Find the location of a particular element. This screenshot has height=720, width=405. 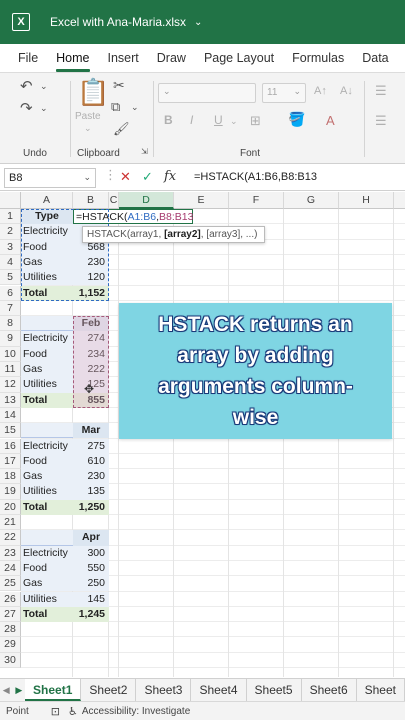

sheet-next-icon: ▶ is located at coordinates (19, 690).